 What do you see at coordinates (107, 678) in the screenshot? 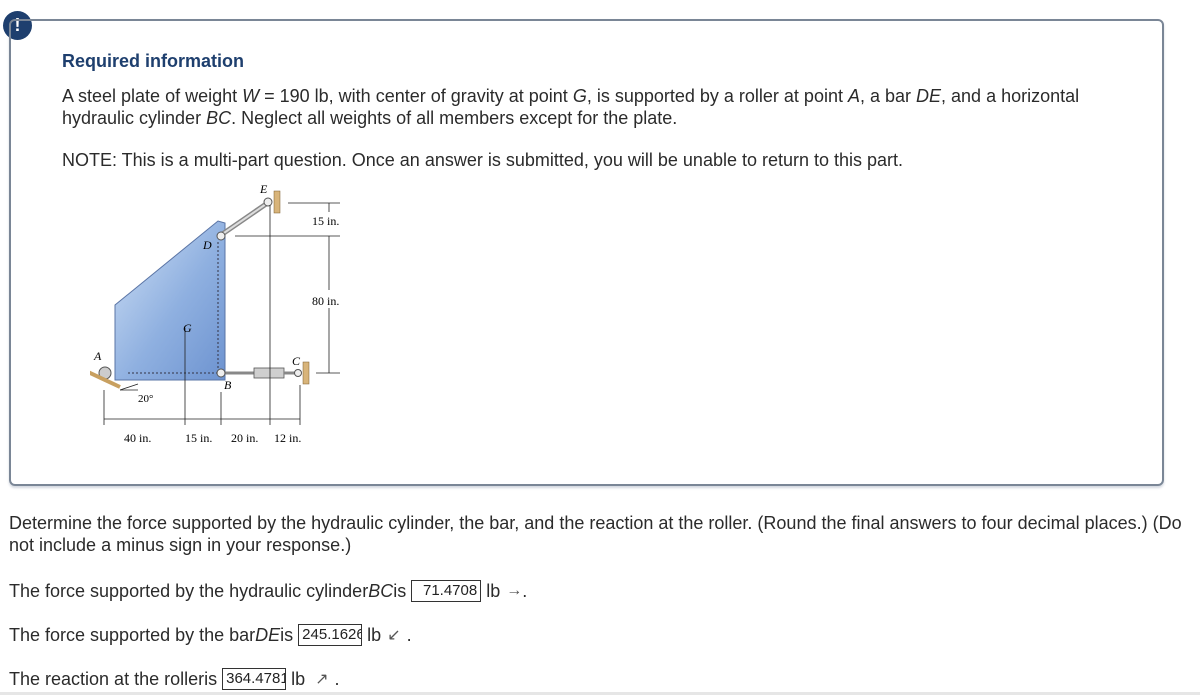
I see `answer-prefix: The reaction at the roller` at bounding box center [107, 678].